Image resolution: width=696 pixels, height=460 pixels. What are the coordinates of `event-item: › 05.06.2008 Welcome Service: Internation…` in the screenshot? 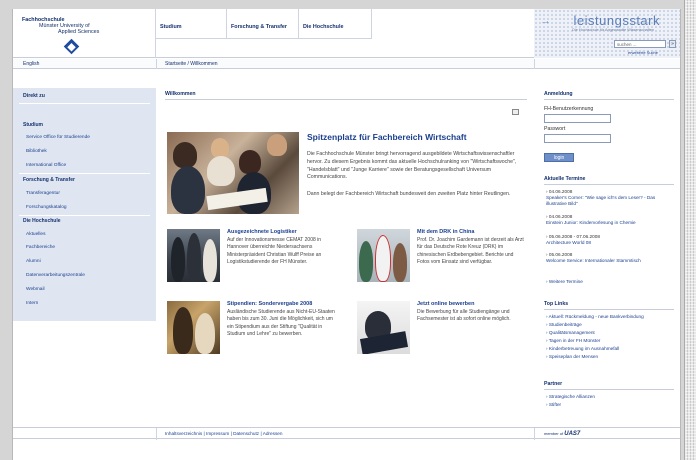 It's located at (610, 258).